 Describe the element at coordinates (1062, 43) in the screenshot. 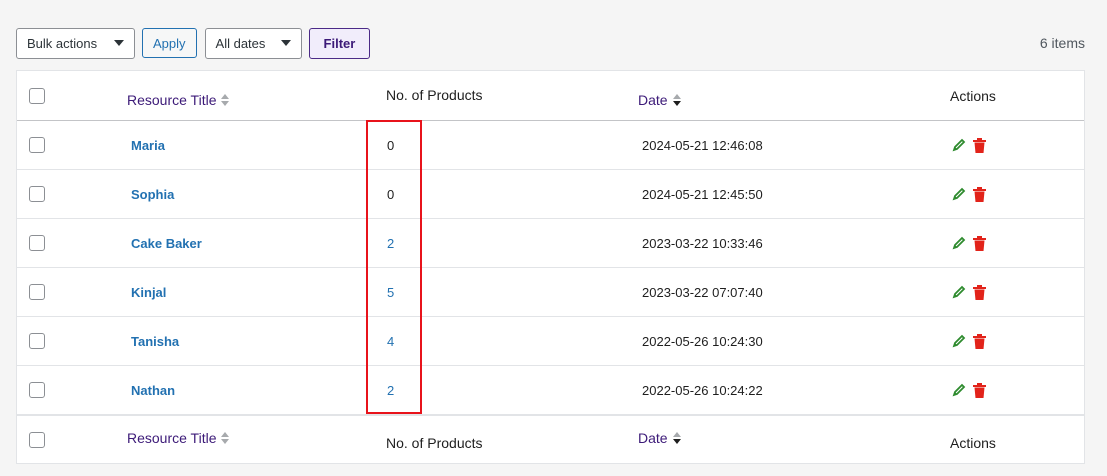

I see `items-count: 6 items` at that location.